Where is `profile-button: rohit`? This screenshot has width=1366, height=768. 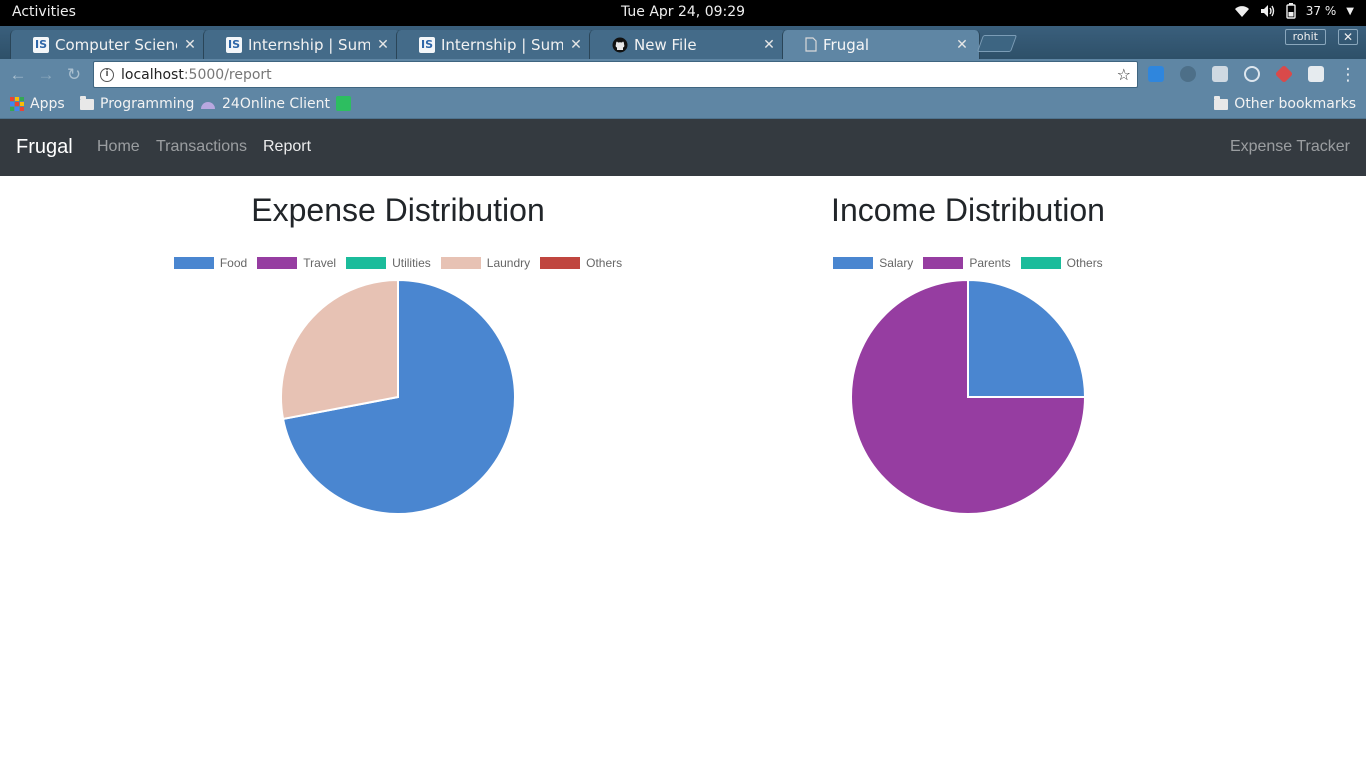 profile-button: rohit is located at coordinates (1305, 37).